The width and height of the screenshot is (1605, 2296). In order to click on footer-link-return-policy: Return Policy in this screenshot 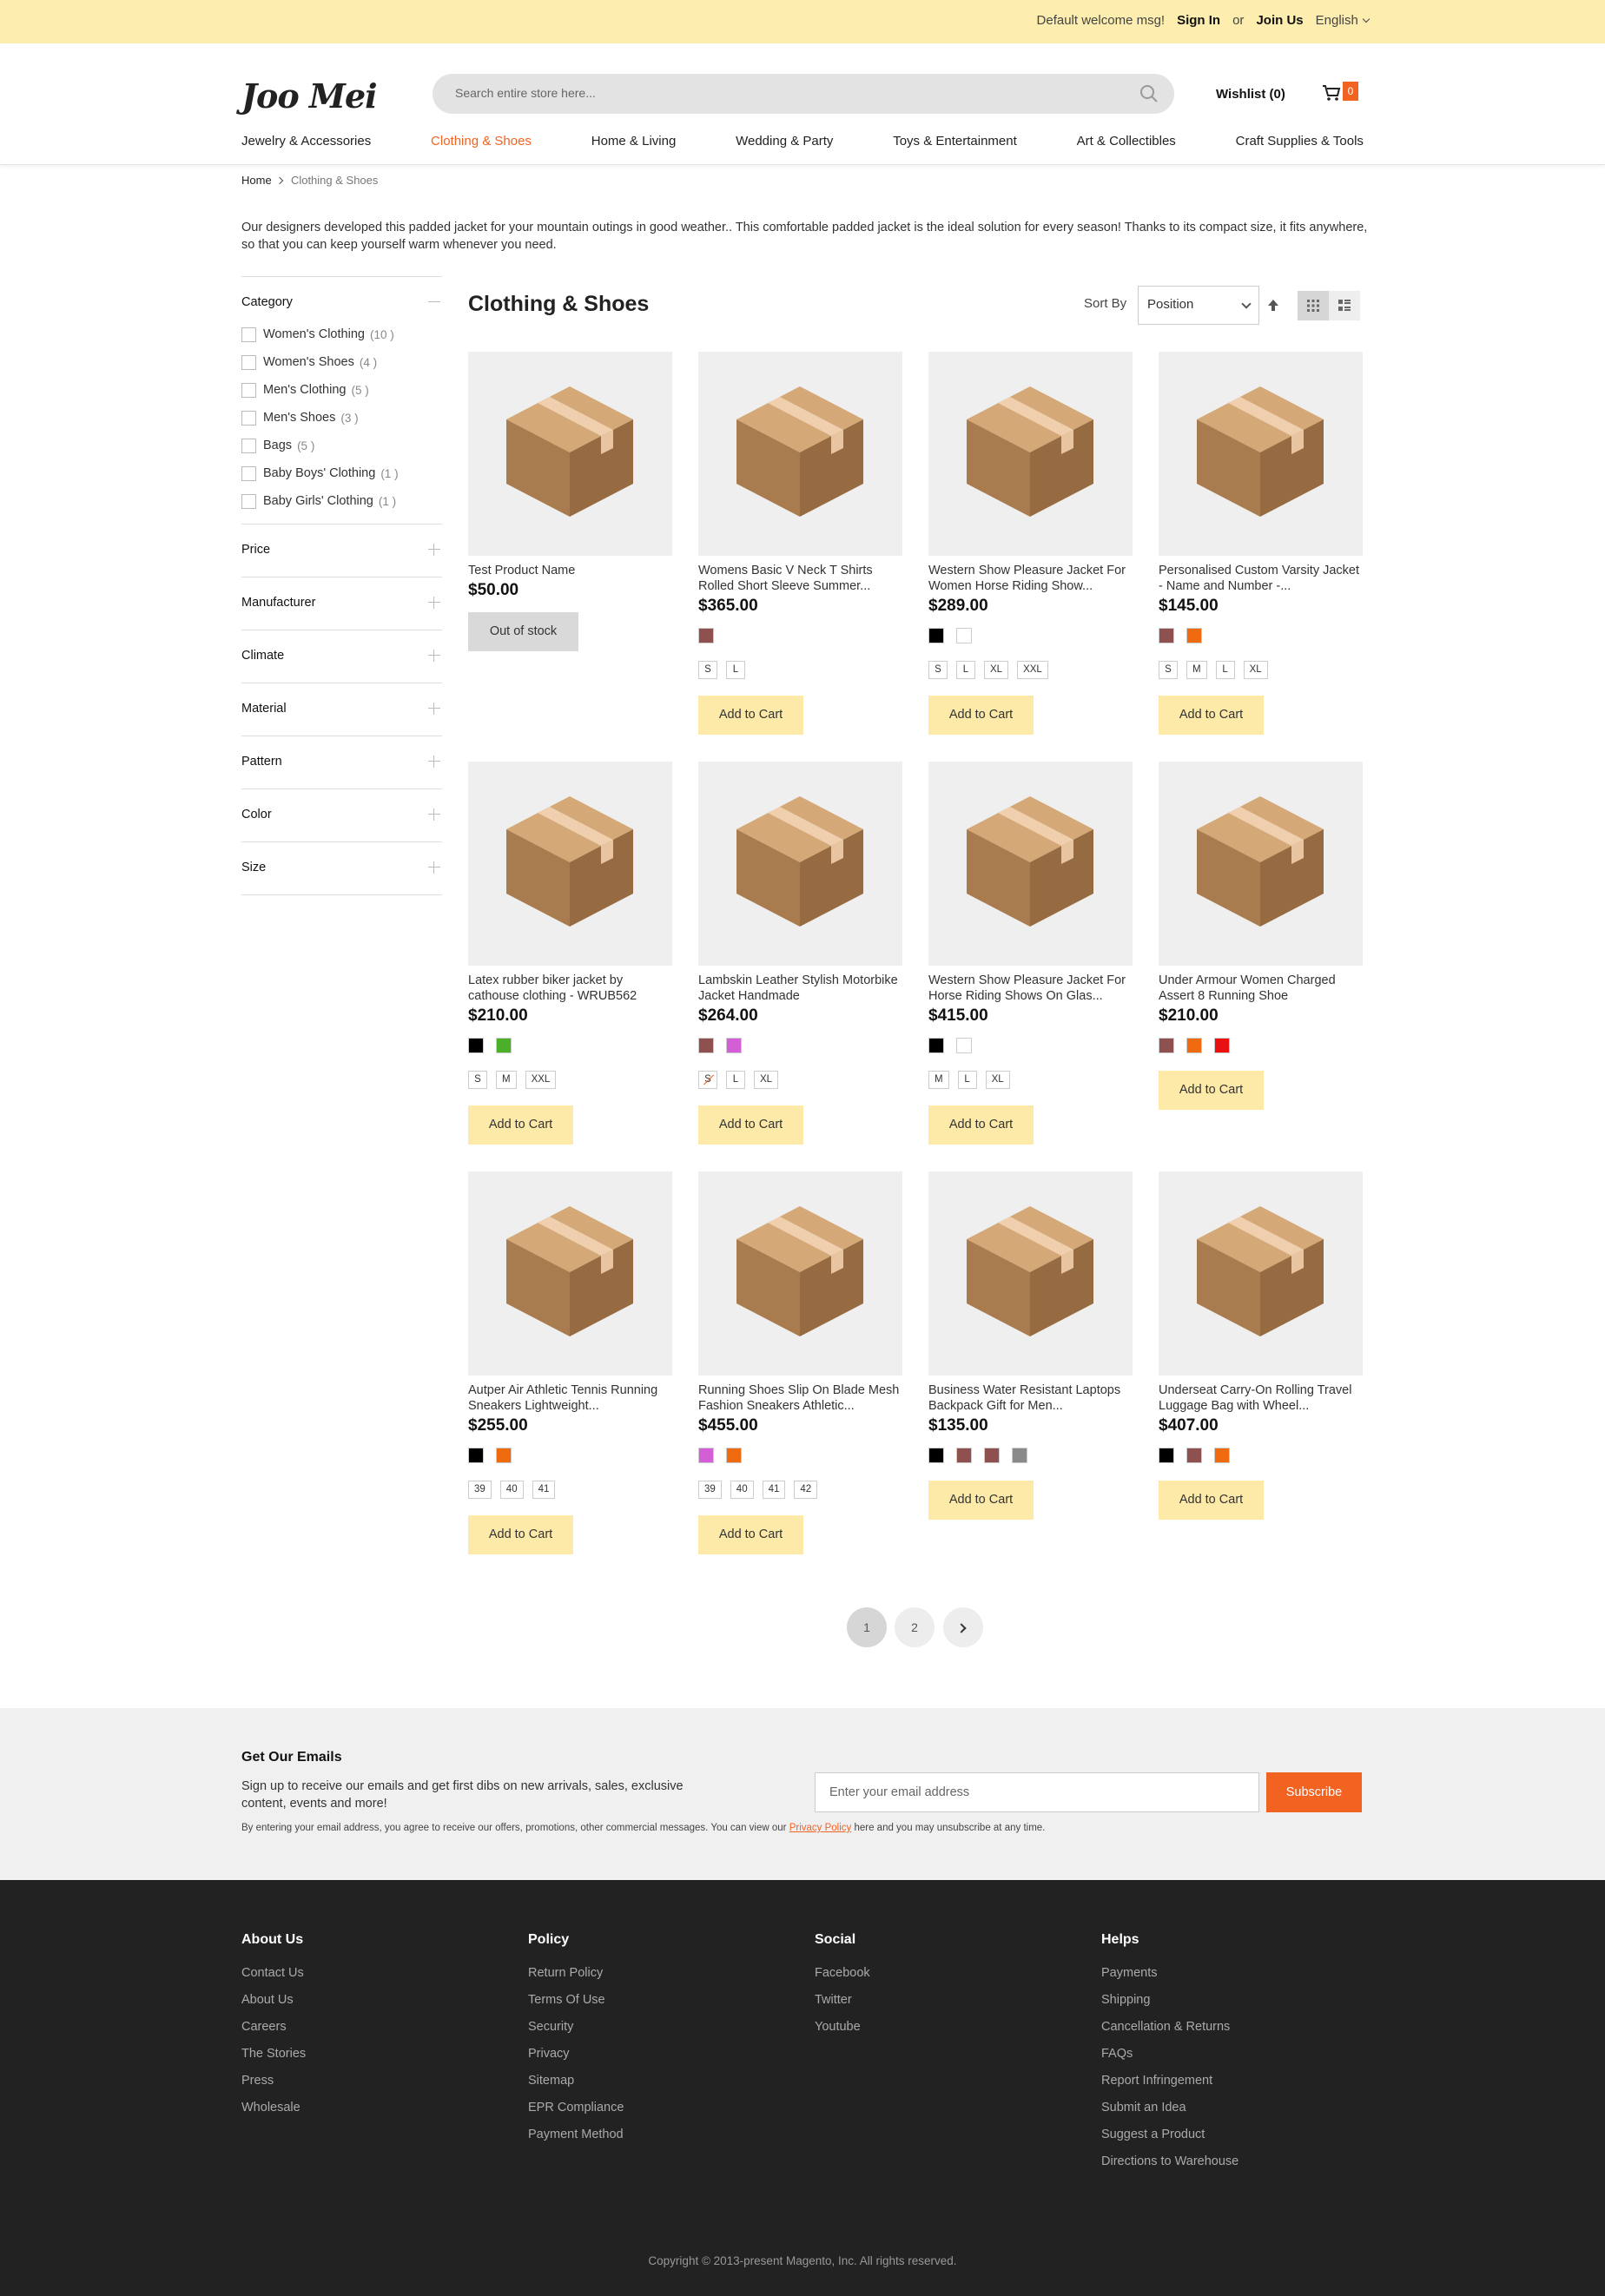, I will do `click(576, 1980)`.